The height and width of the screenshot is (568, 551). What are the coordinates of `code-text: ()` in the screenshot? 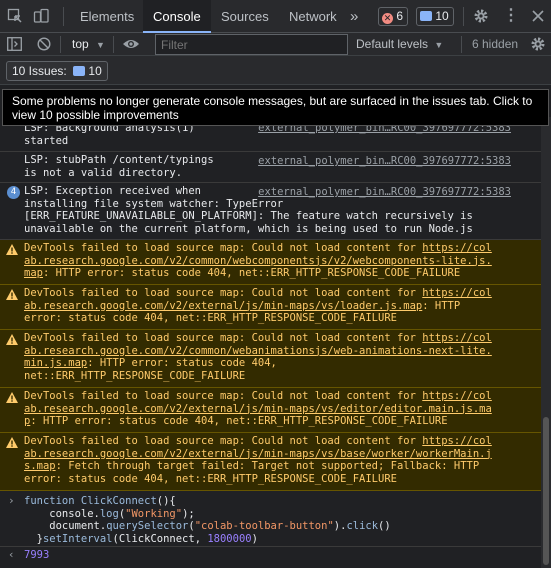 It's located at (384, 526).